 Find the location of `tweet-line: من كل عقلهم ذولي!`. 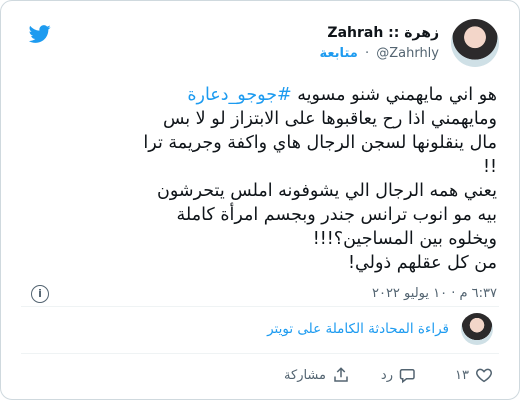

tweet-line: من كل عقلهم ذولي! is located at coordinates (422, 263).